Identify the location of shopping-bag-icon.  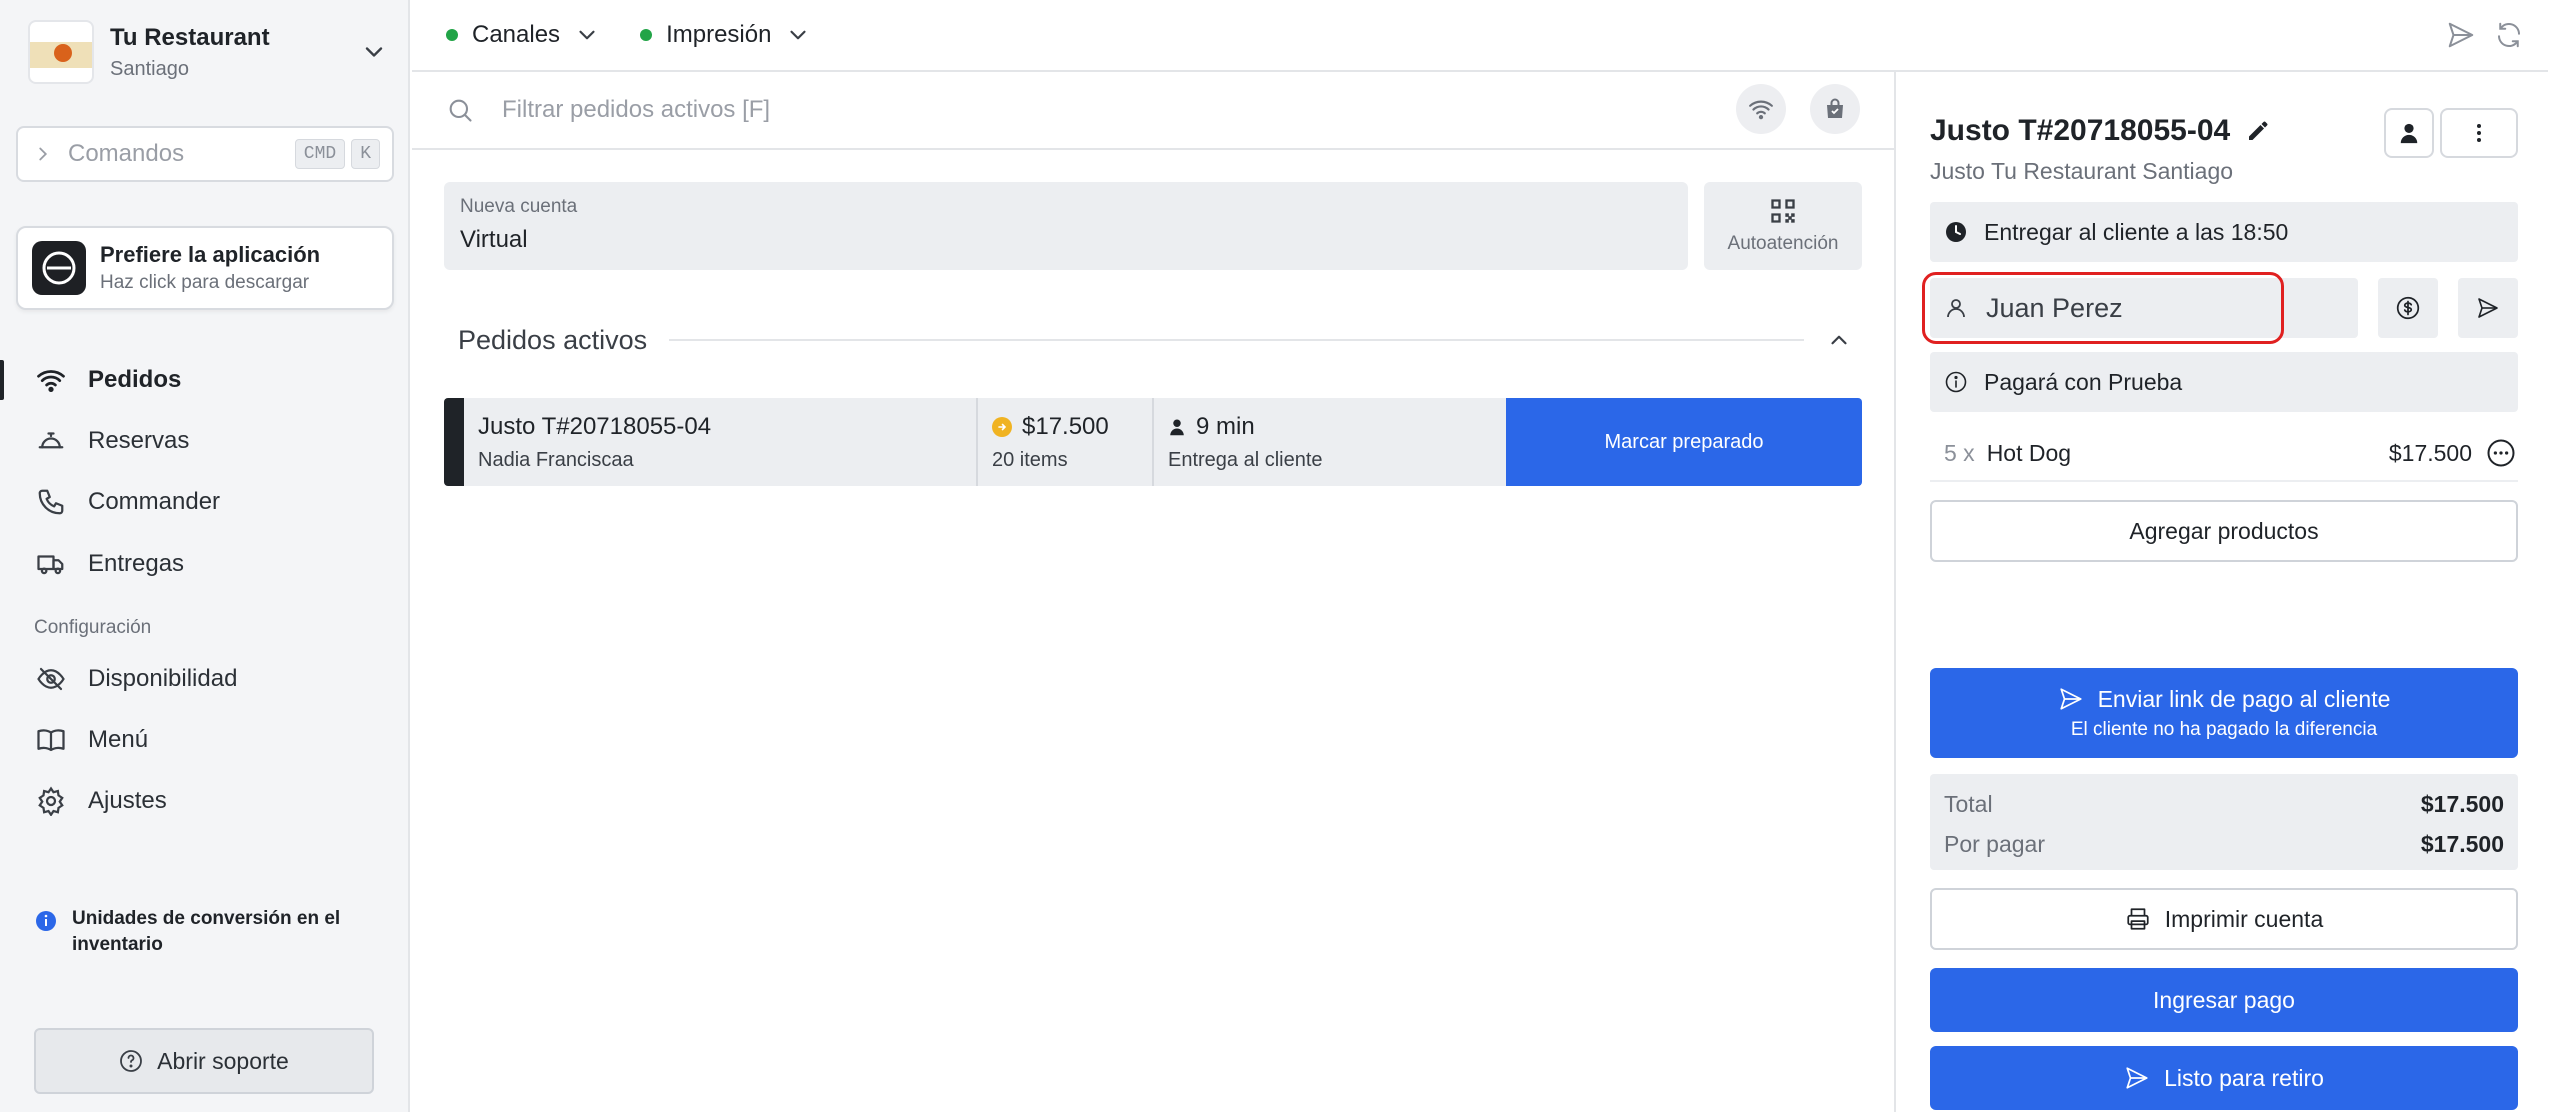
(1835, 109).